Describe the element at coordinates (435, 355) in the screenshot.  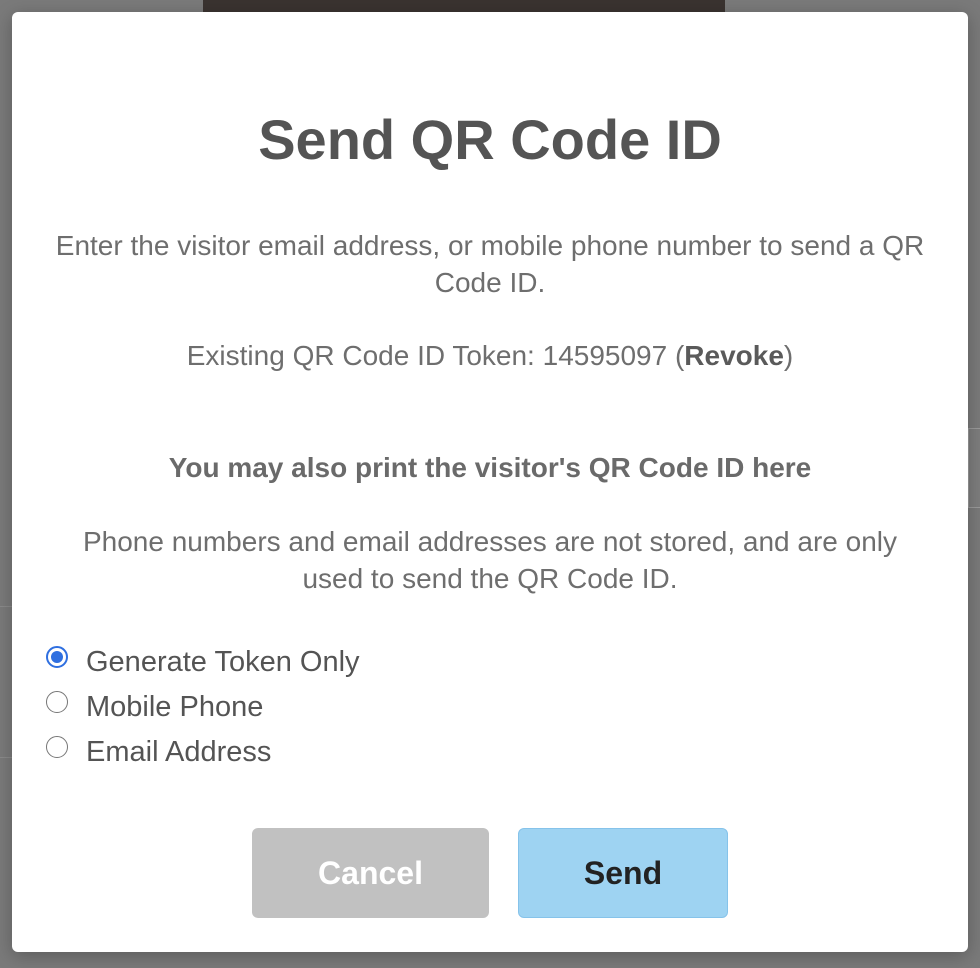
I see `existing-token-text: Existing QR Code ID Token: 14595097 (` at that location.